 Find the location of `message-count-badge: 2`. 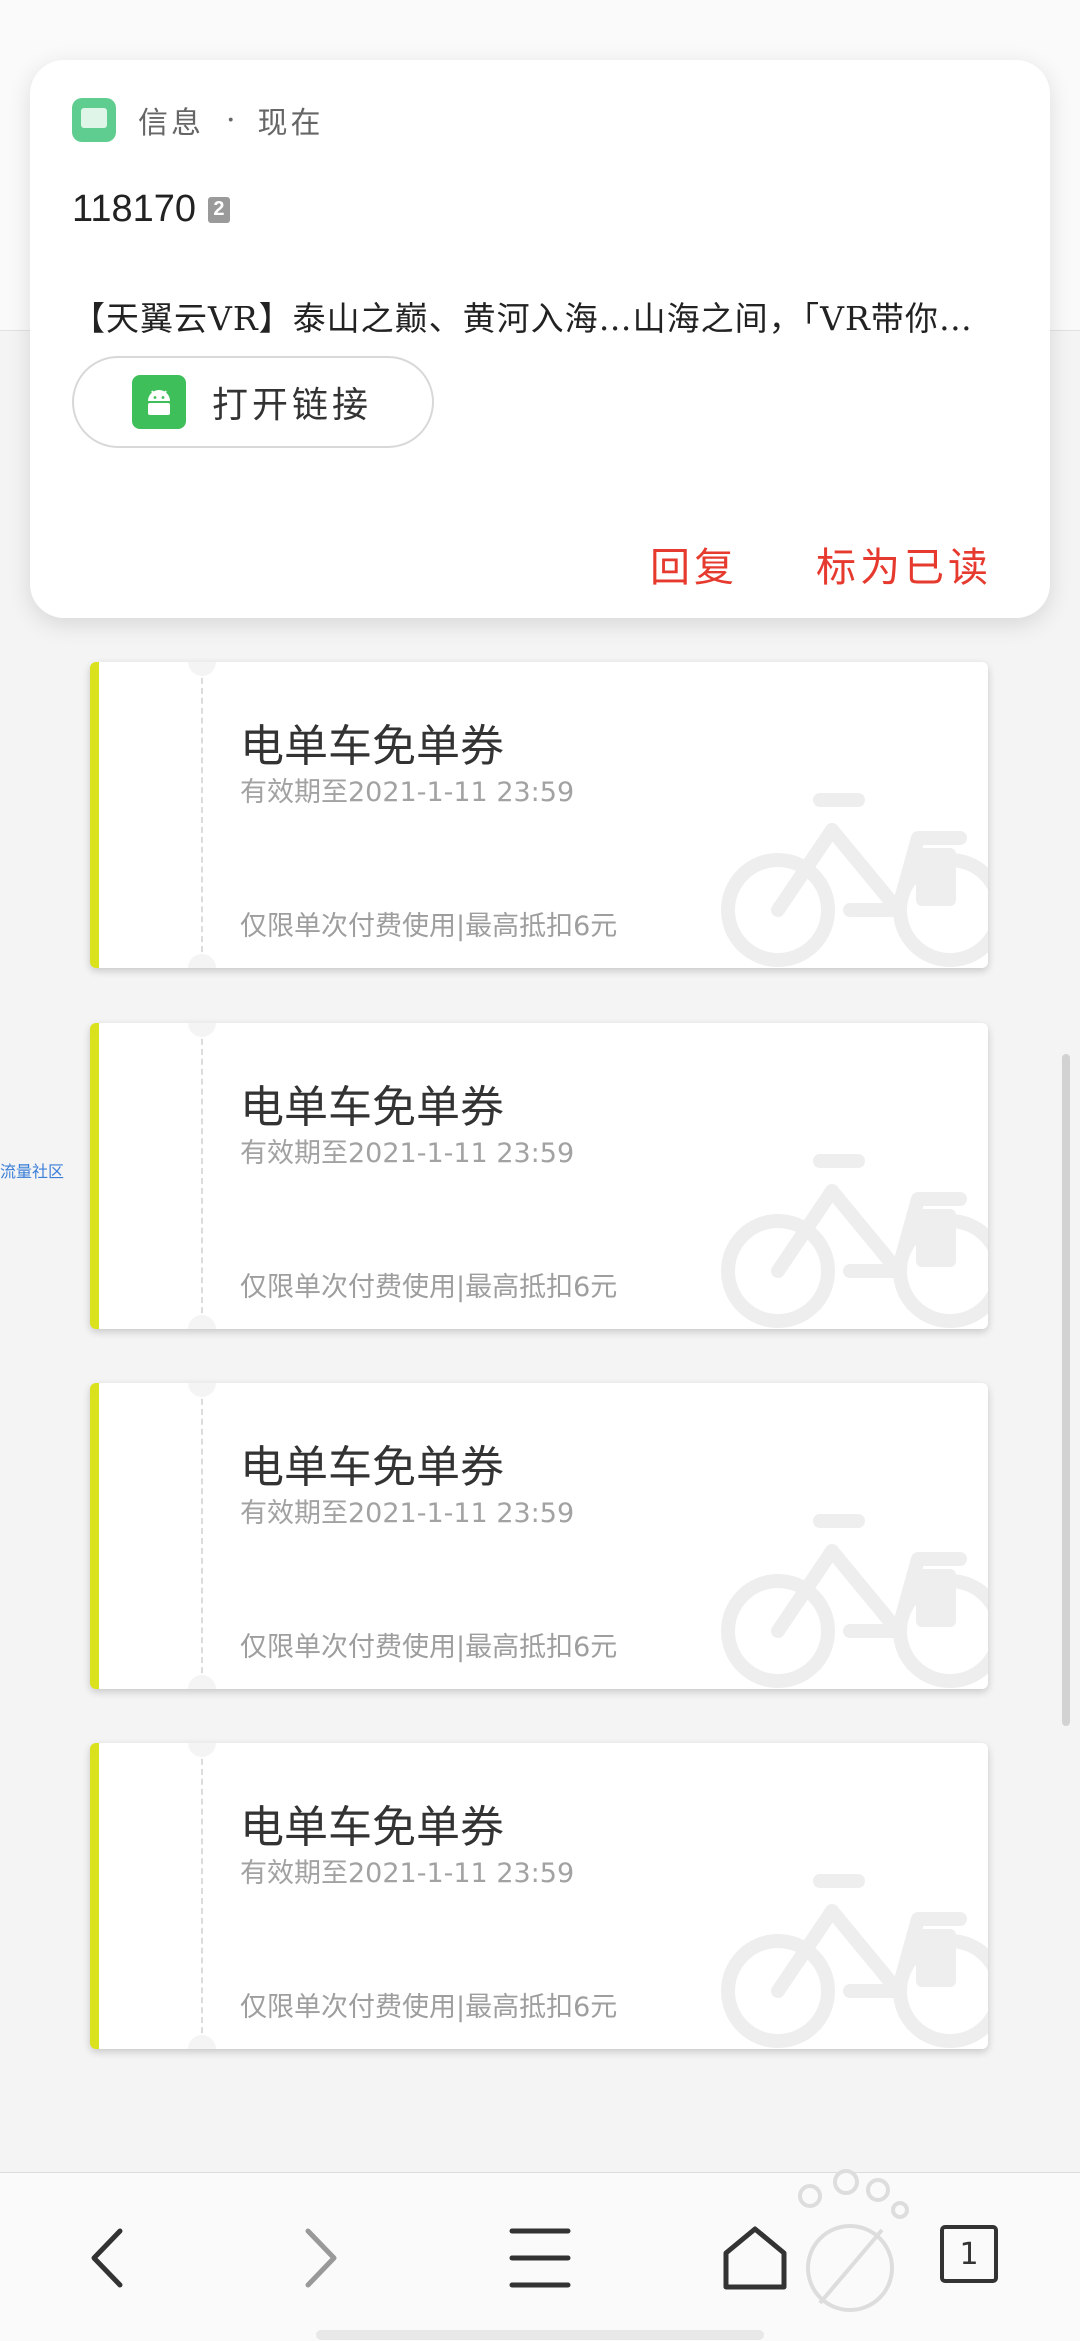

message-count-badge: 2 is located at coordinates (218, 209).